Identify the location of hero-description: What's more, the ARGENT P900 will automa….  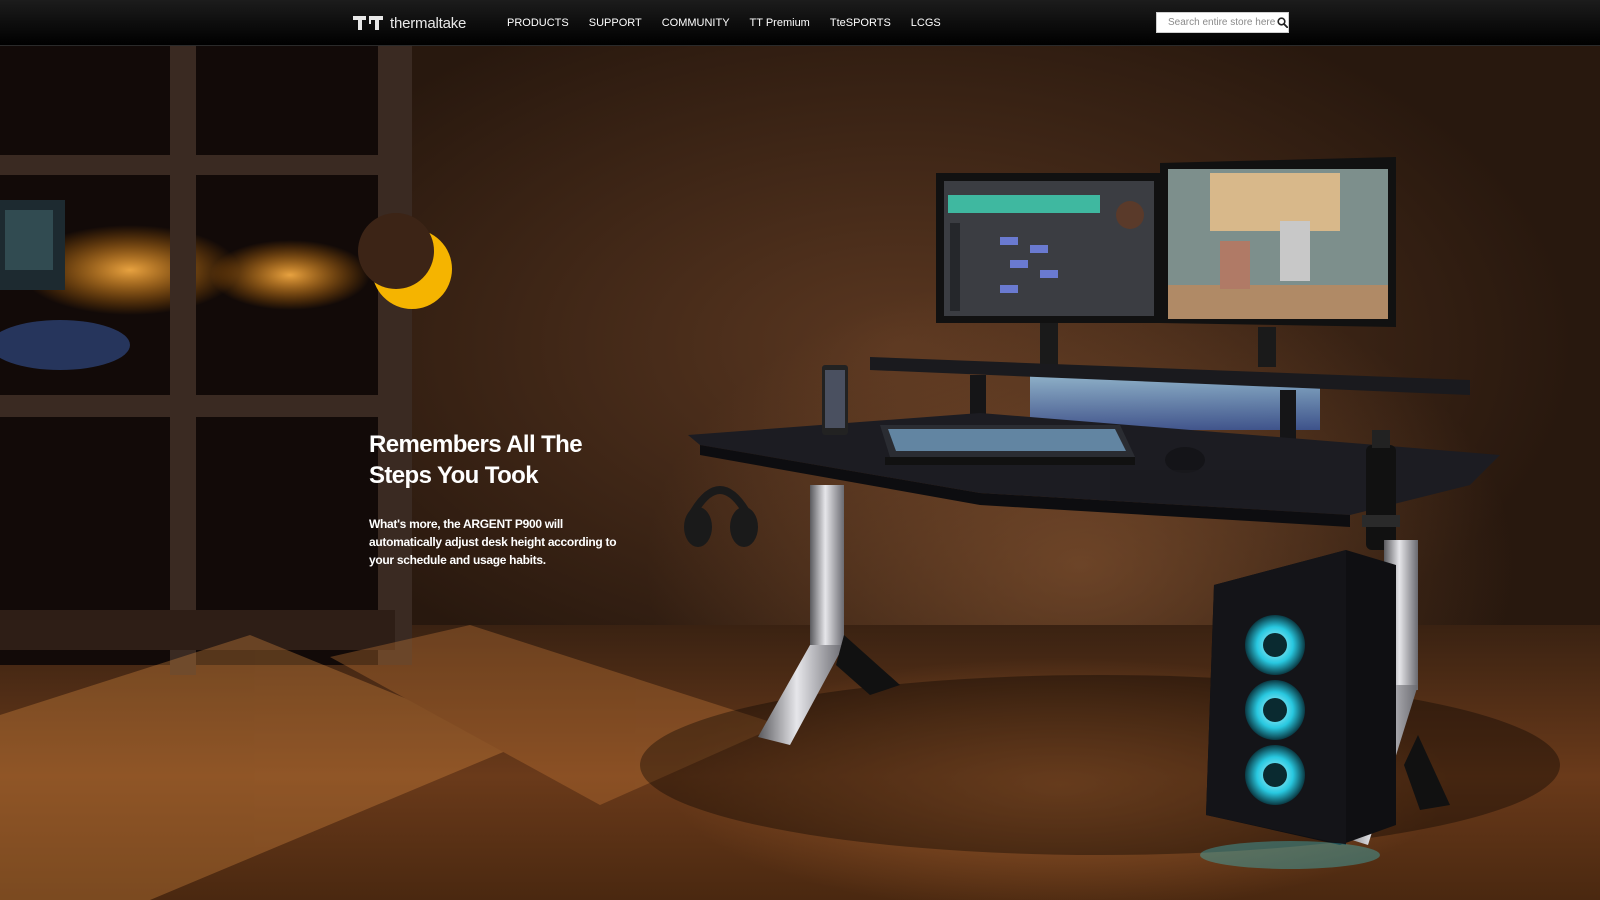
(493, 542).